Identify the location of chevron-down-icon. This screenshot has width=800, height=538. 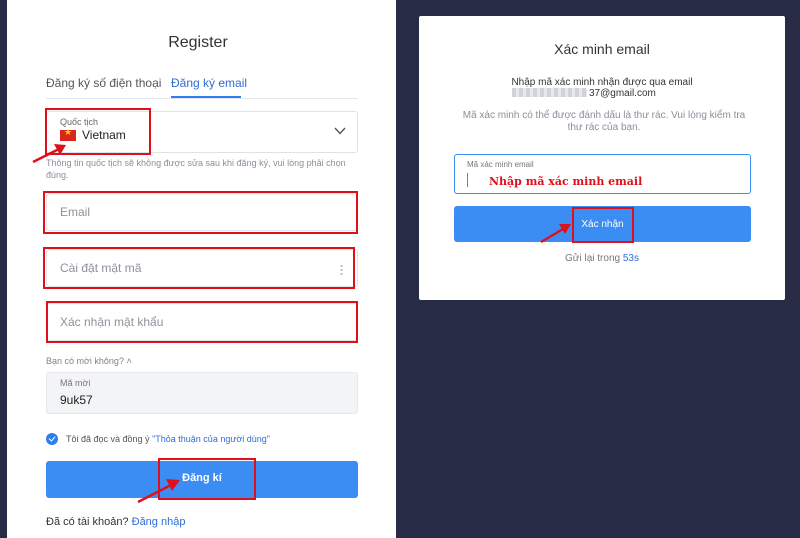
(340, 131).